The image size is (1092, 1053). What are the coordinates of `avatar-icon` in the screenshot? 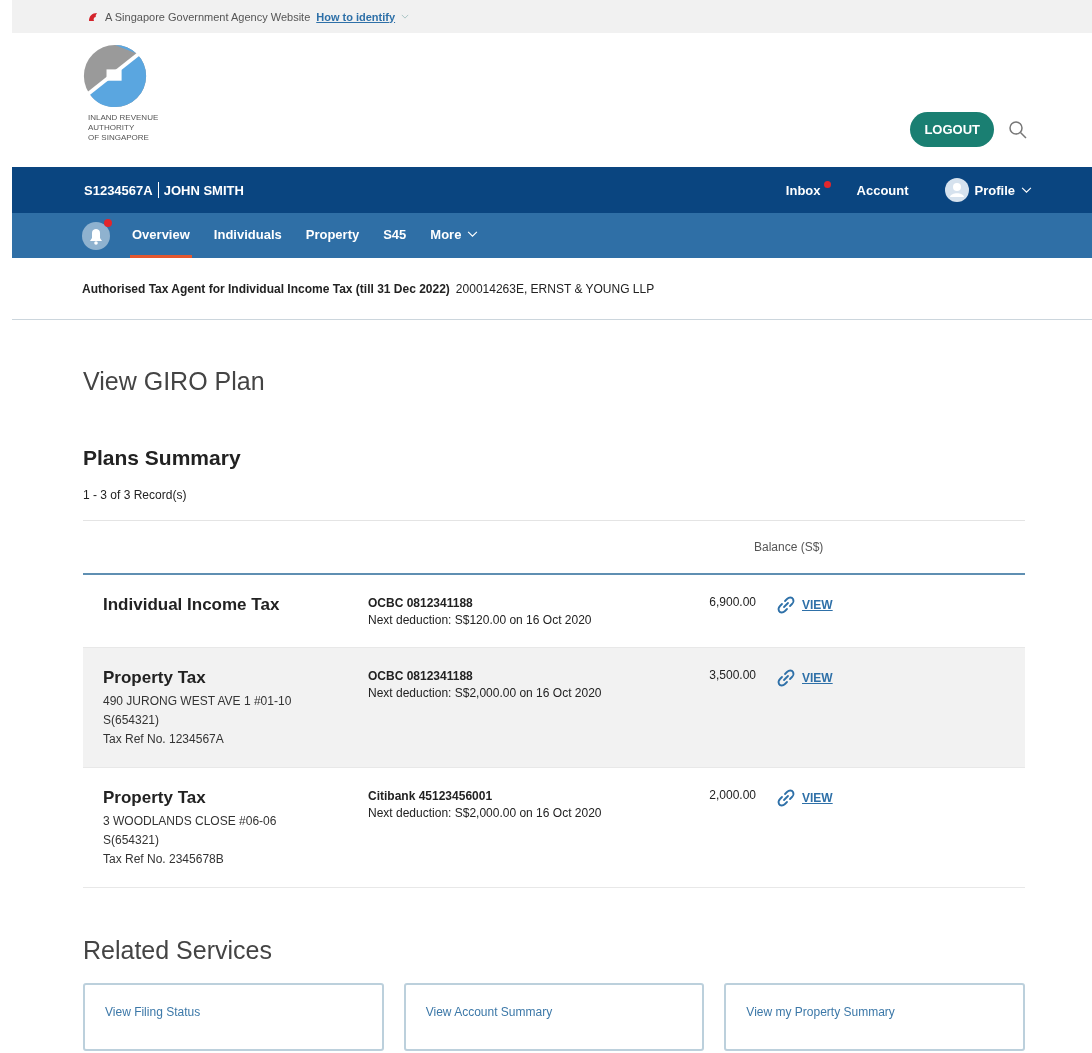 It's located at (956, 190).